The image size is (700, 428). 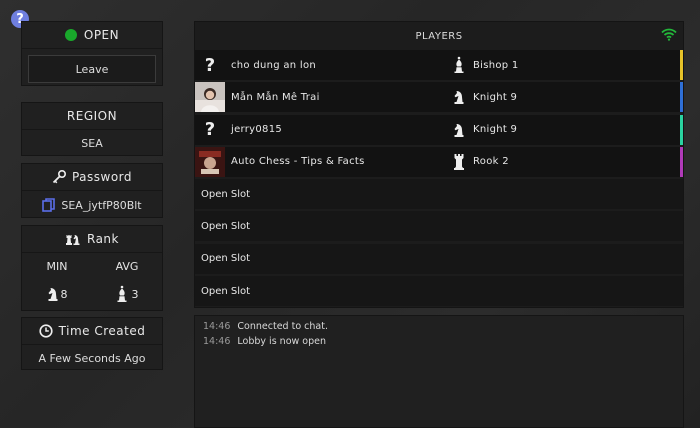 I want to click on open-slot-1: Open Slot, so click(x=439, y=194).